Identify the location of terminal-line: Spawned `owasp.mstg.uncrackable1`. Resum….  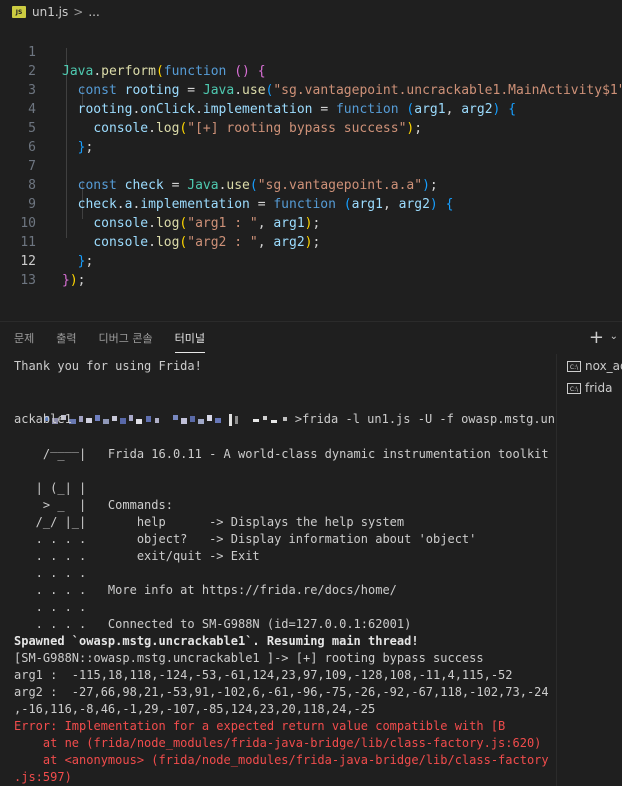
(216, 641).